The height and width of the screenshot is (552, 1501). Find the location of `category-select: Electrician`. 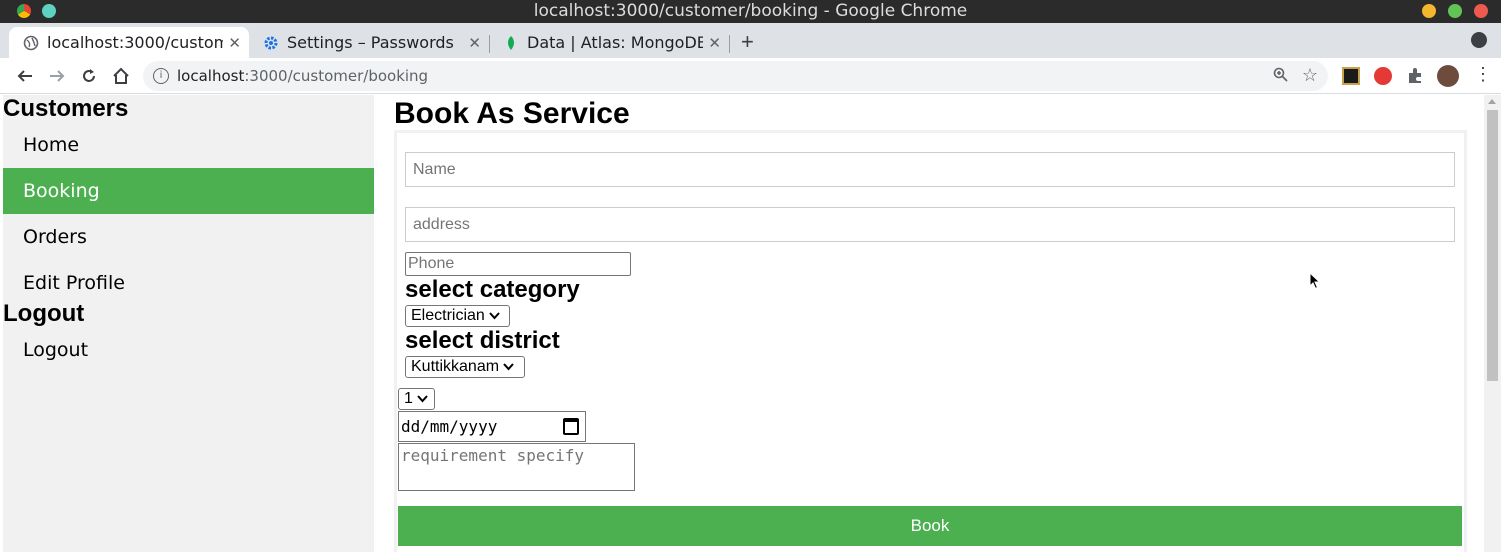

category-select: Electrician is located at coordinates (457, 316).